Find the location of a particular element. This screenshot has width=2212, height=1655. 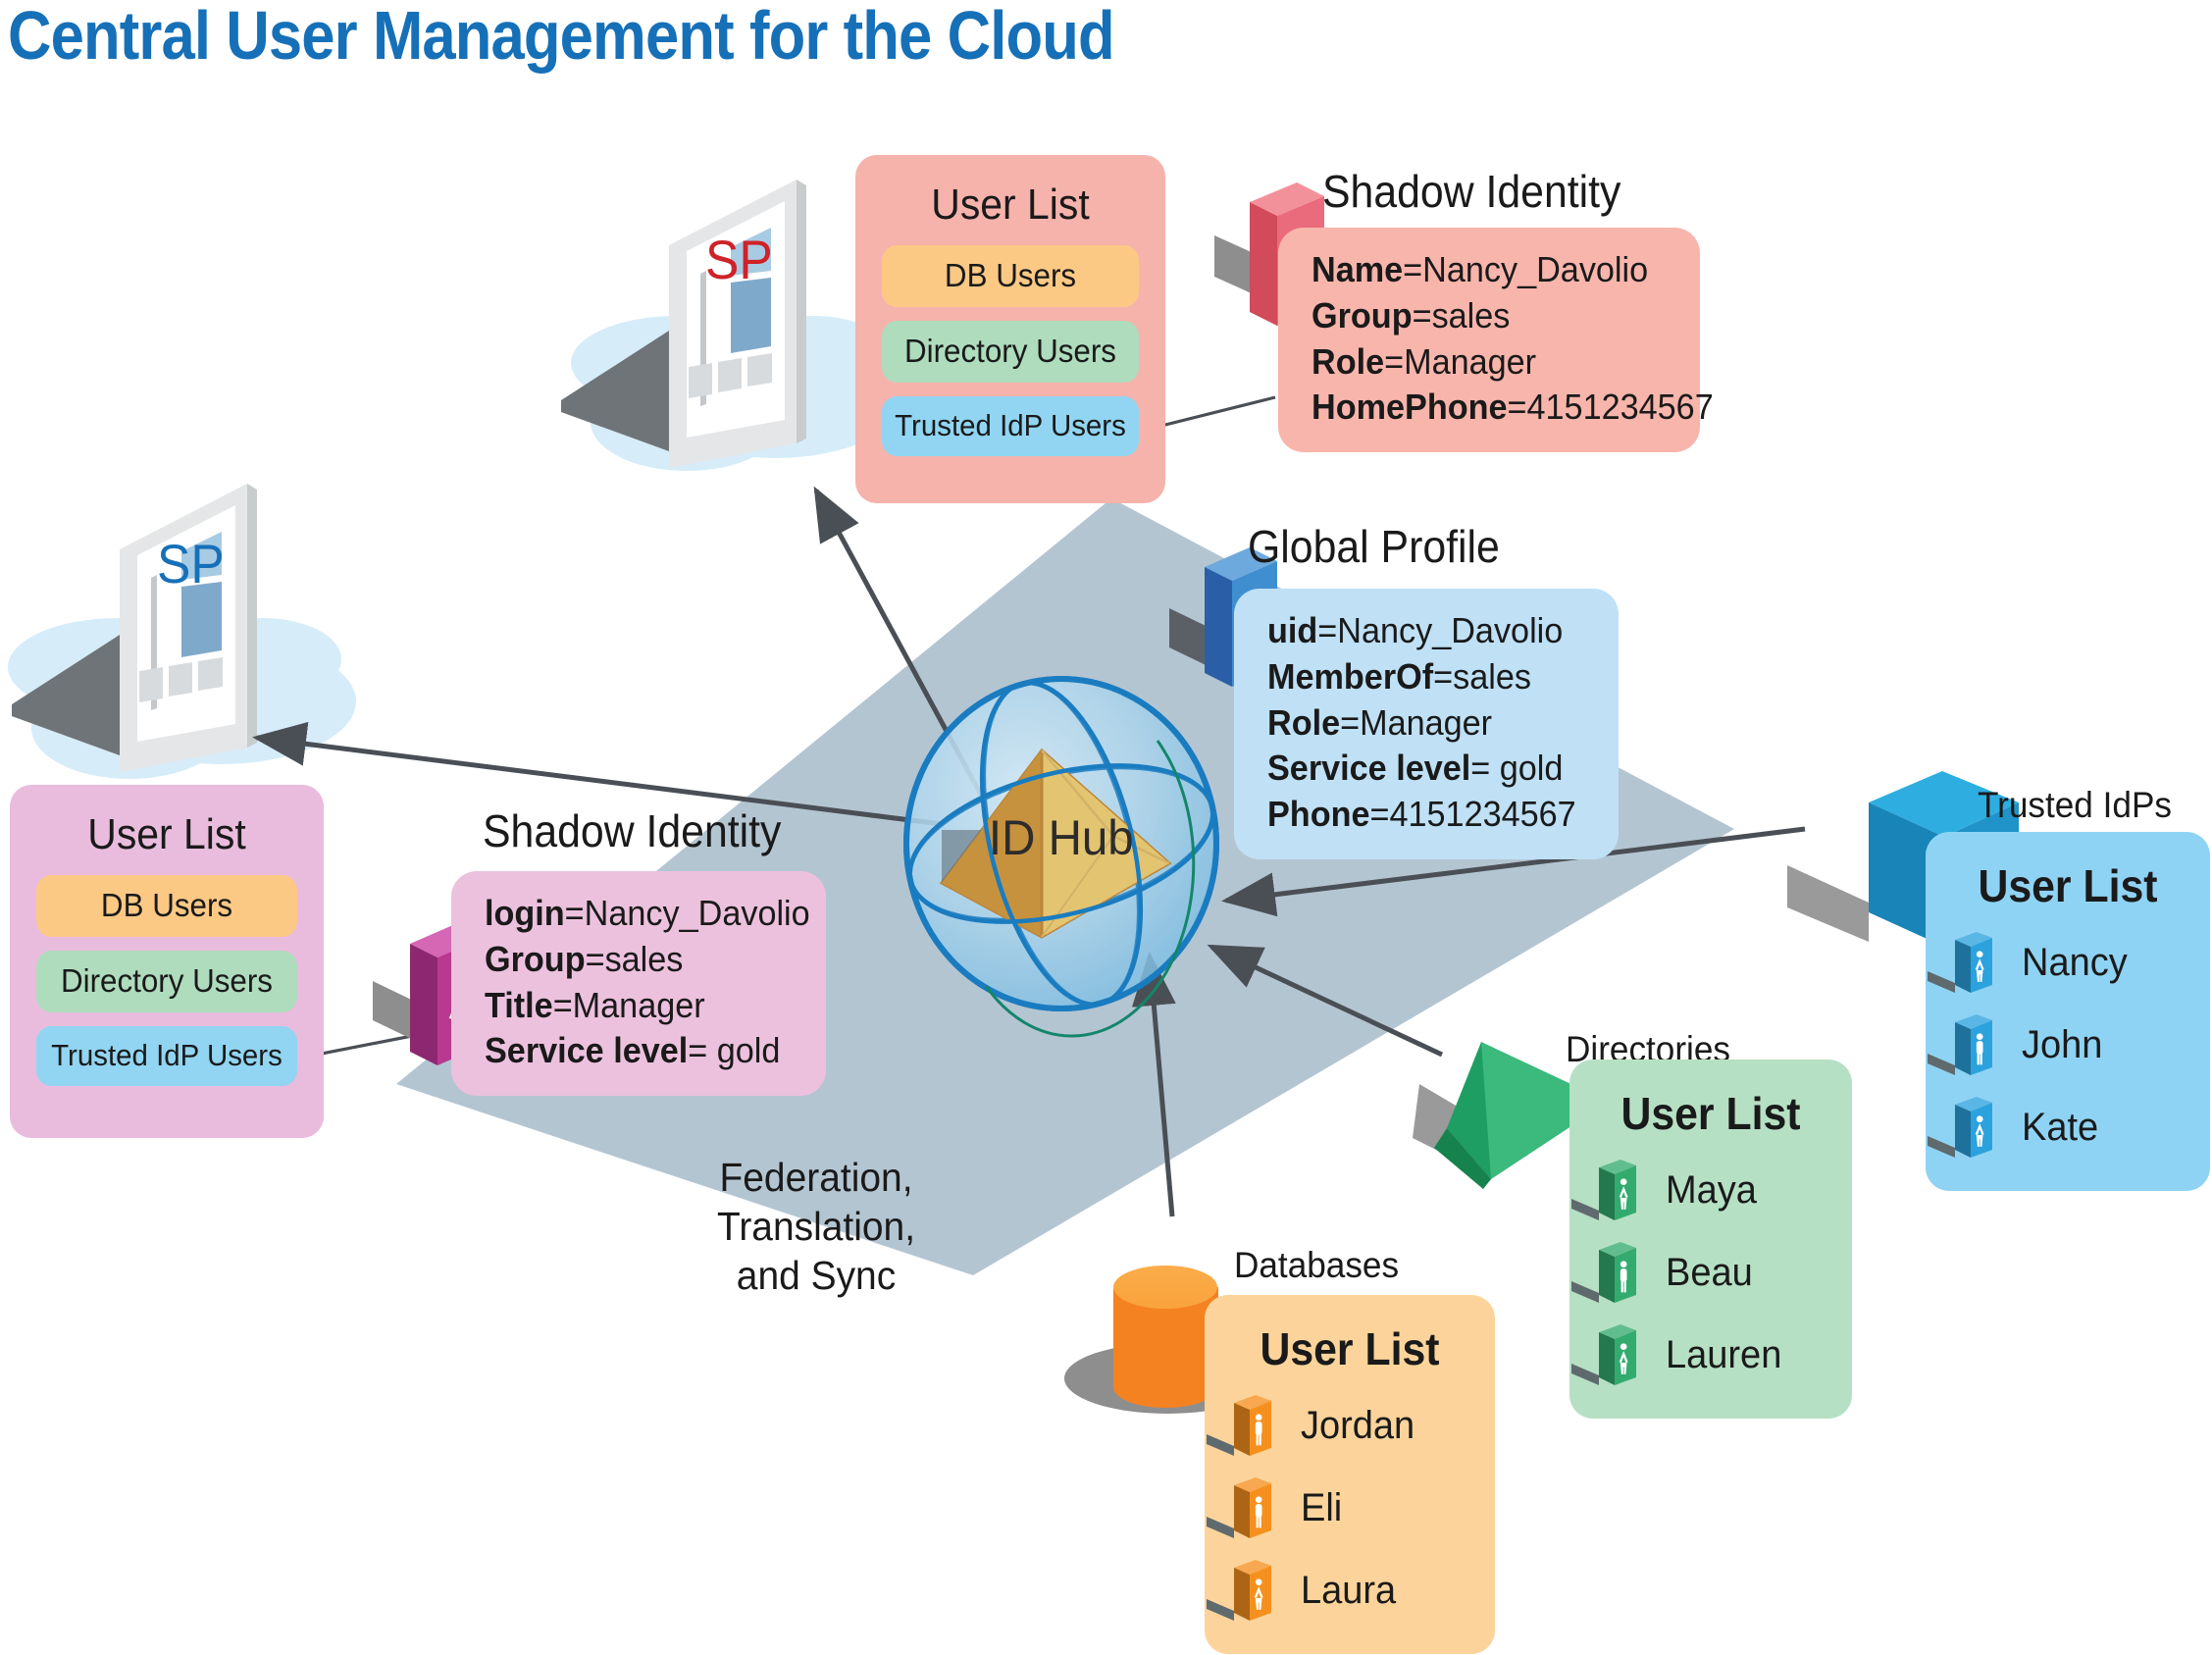

attribute-row: HomePhone=4151234567 is located at coordinates (1513, 408).